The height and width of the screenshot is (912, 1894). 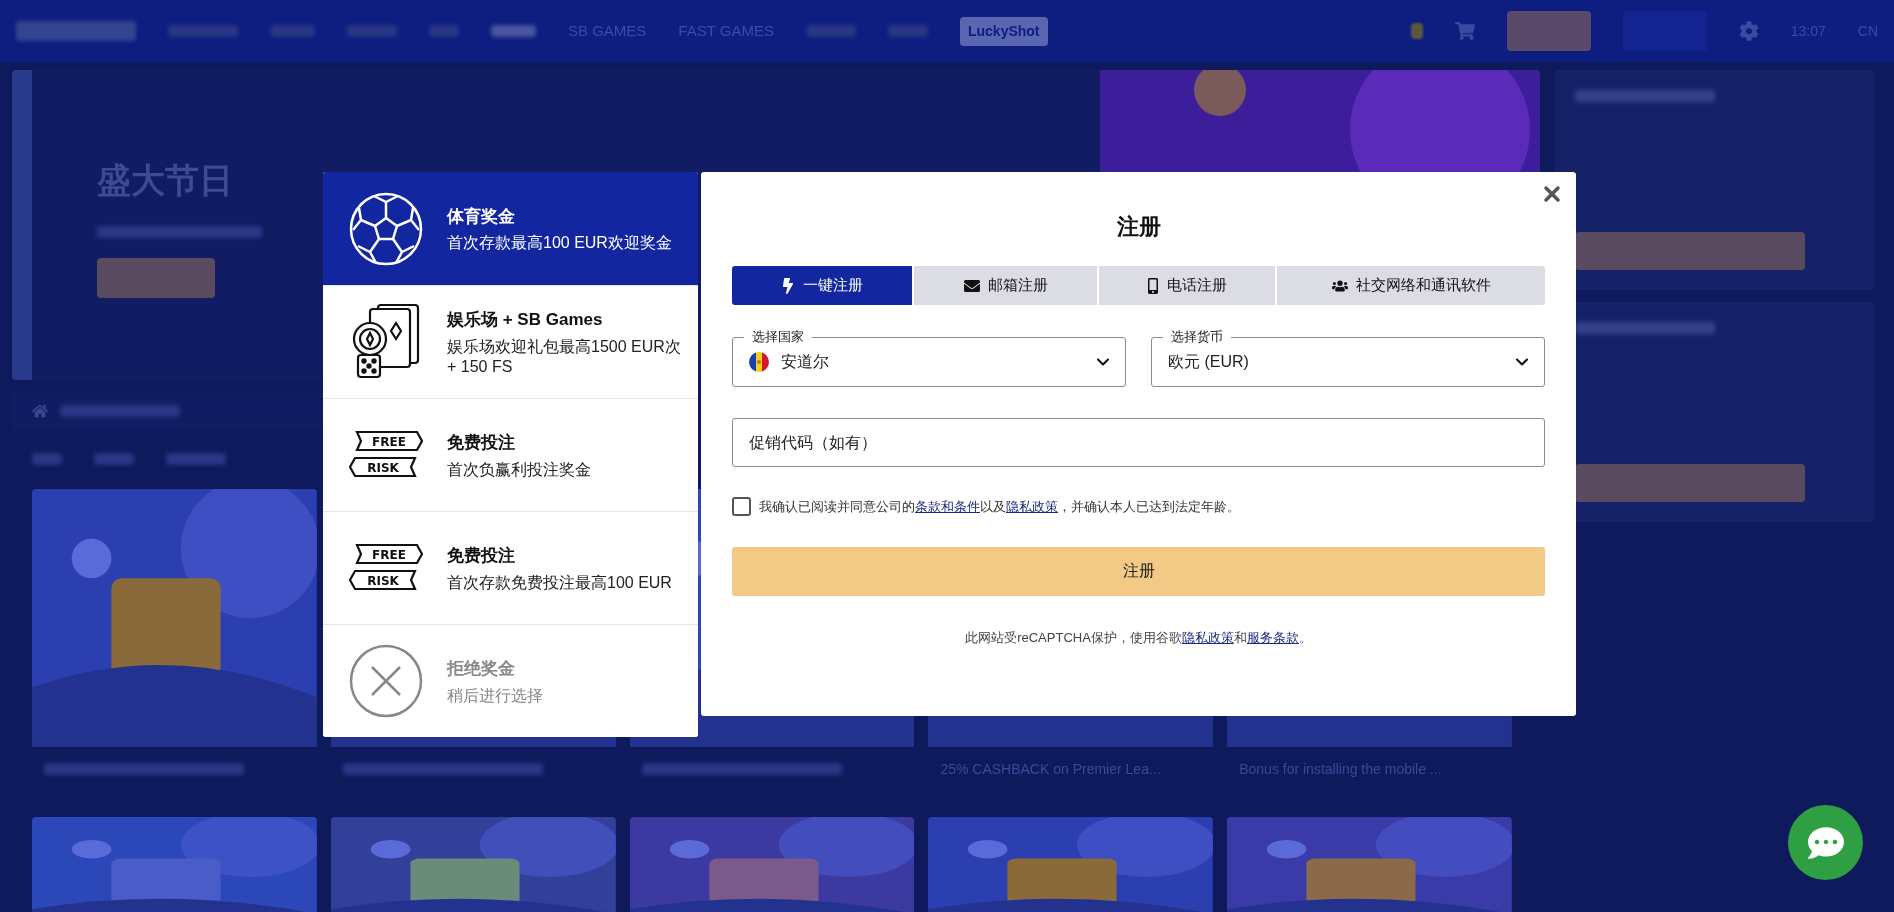 What do you see at coordinates (76, 31) in the screenshot?
I see `logo` at bounding box center [76, 31].